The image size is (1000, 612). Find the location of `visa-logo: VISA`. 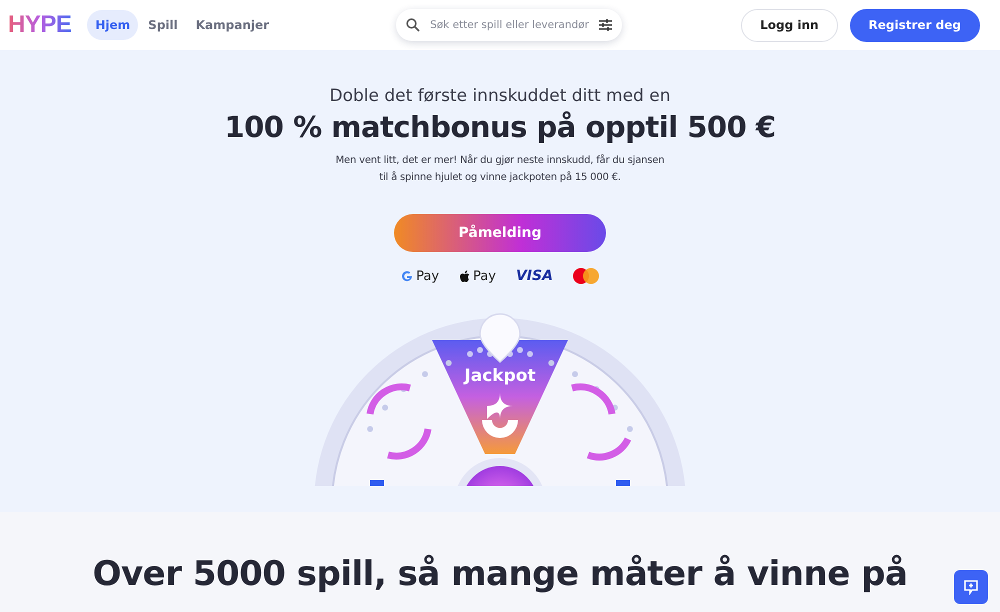

visa-logo: VISA is located at coordinates (534, 276).